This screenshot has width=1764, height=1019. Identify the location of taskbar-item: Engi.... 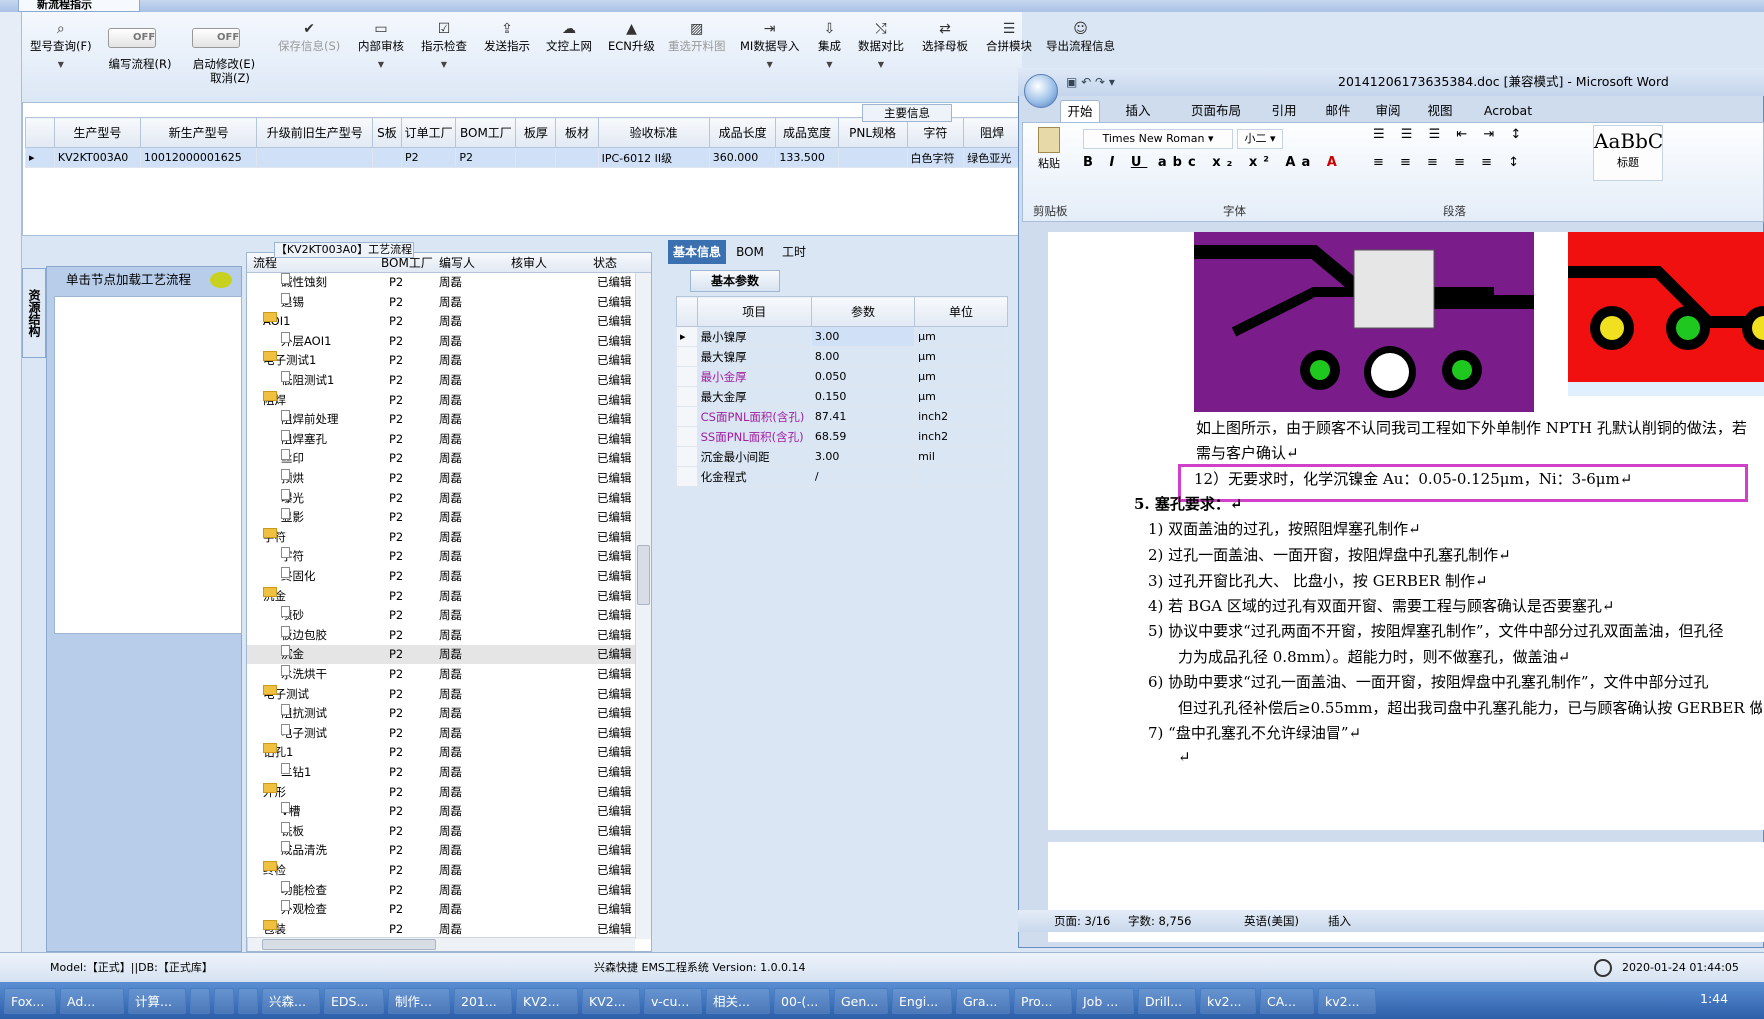
(922, 1001).